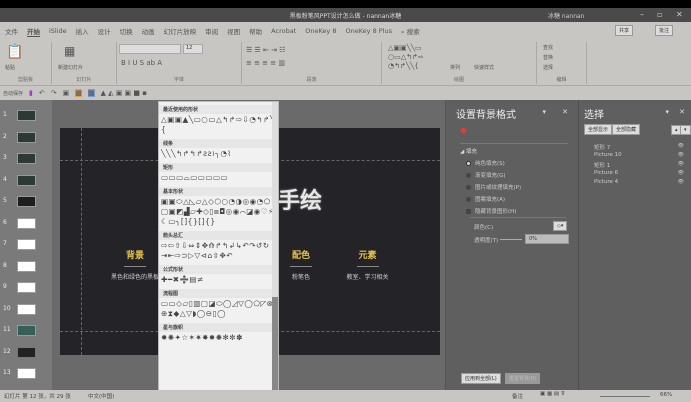 The width and height of the screenshot is (691, 402). What do you see at coordinates (481, 378) in the screenshot?
I see `apply-to-all-button: 应用到全部(L)` at bounding box center [481, 378].